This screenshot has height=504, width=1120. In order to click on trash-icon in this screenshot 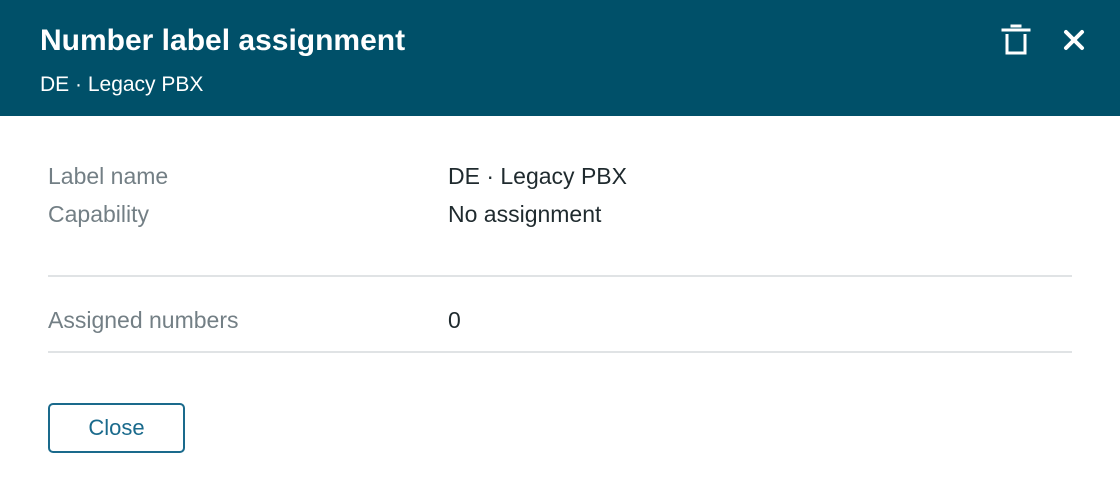, I will do `click(1016, 39)`.